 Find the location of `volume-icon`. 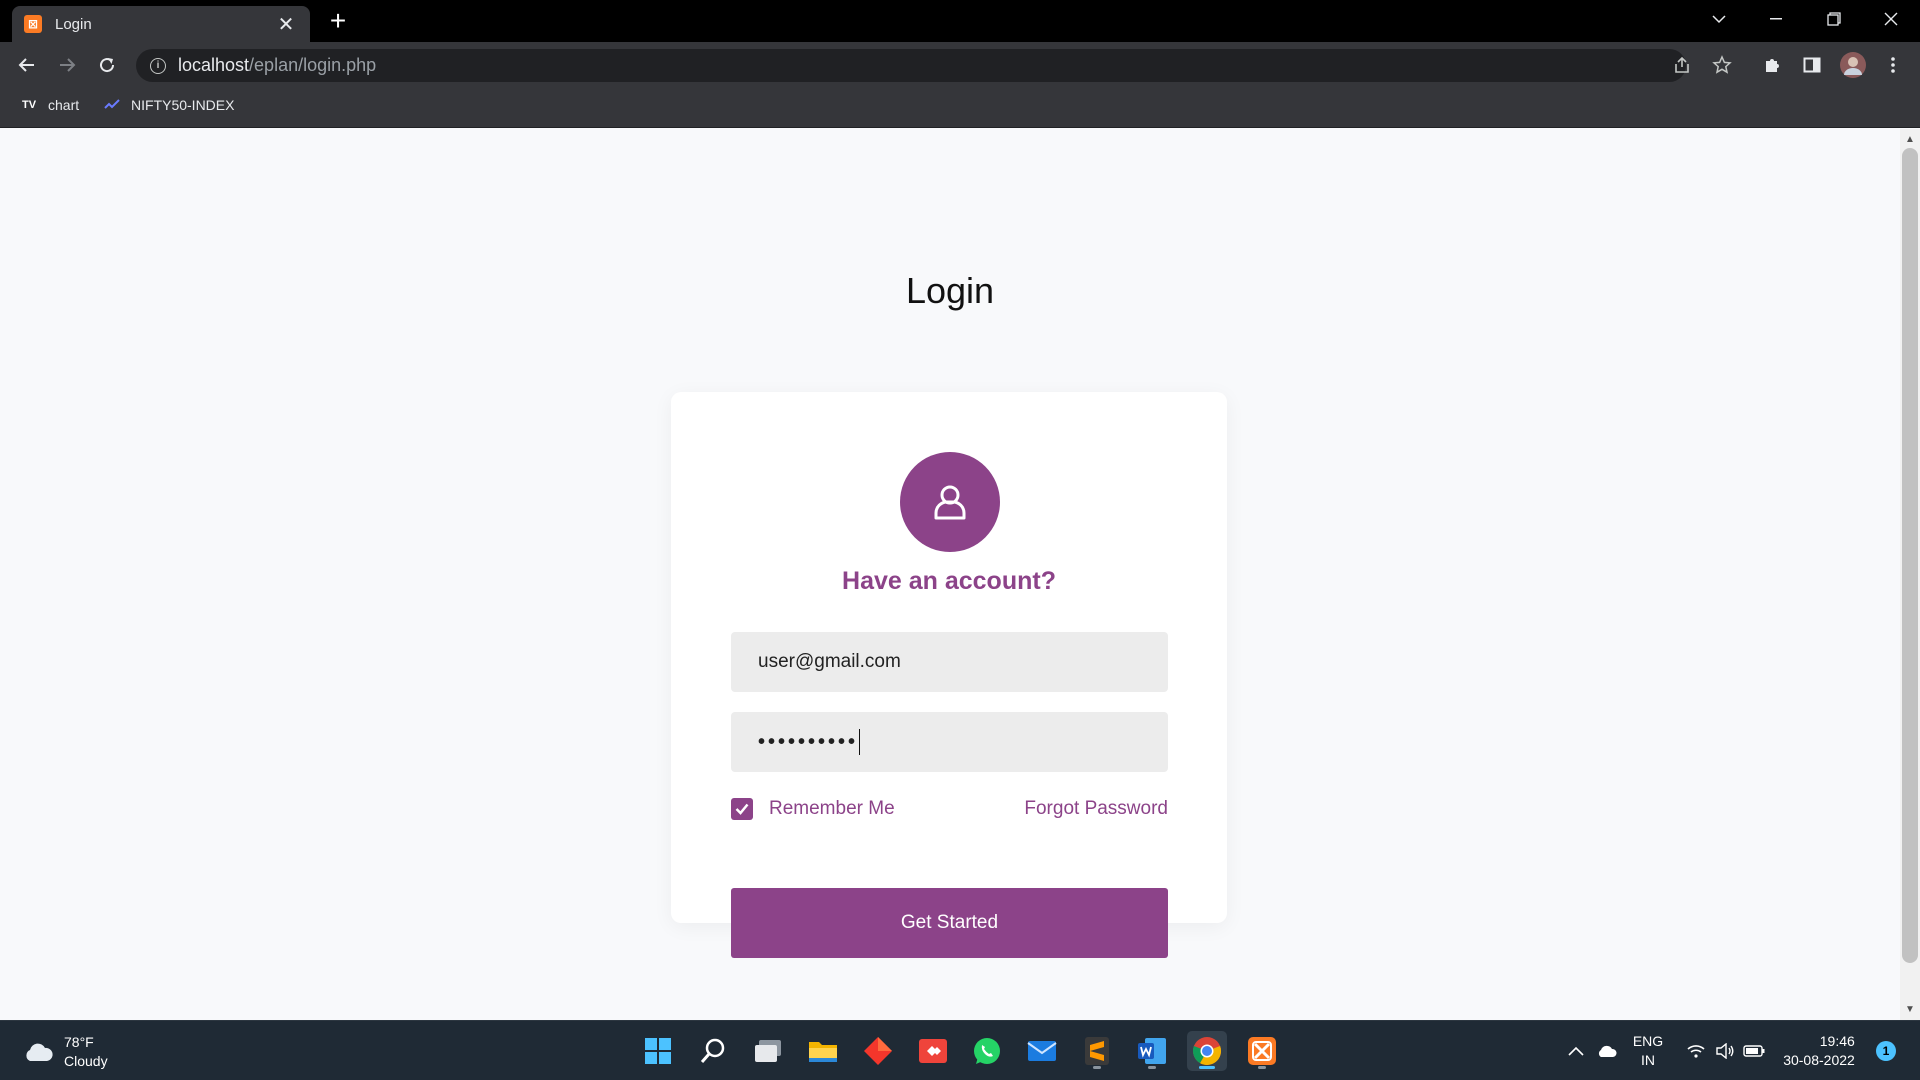

volume-icon is located at coordinates (1725, 1050).